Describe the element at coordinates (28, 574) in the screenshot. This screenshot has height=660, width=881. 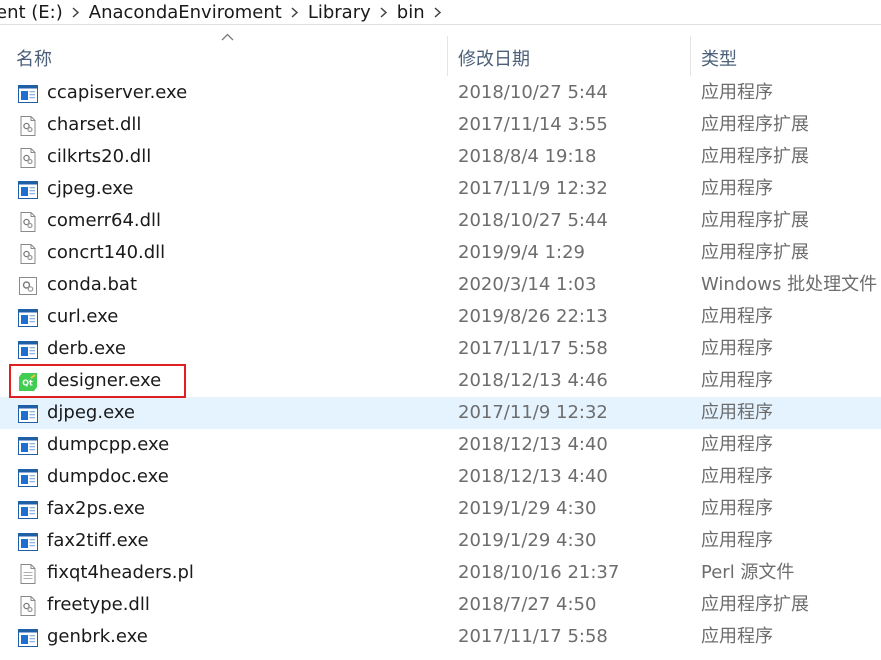
I see `text-file-icon` at that location.